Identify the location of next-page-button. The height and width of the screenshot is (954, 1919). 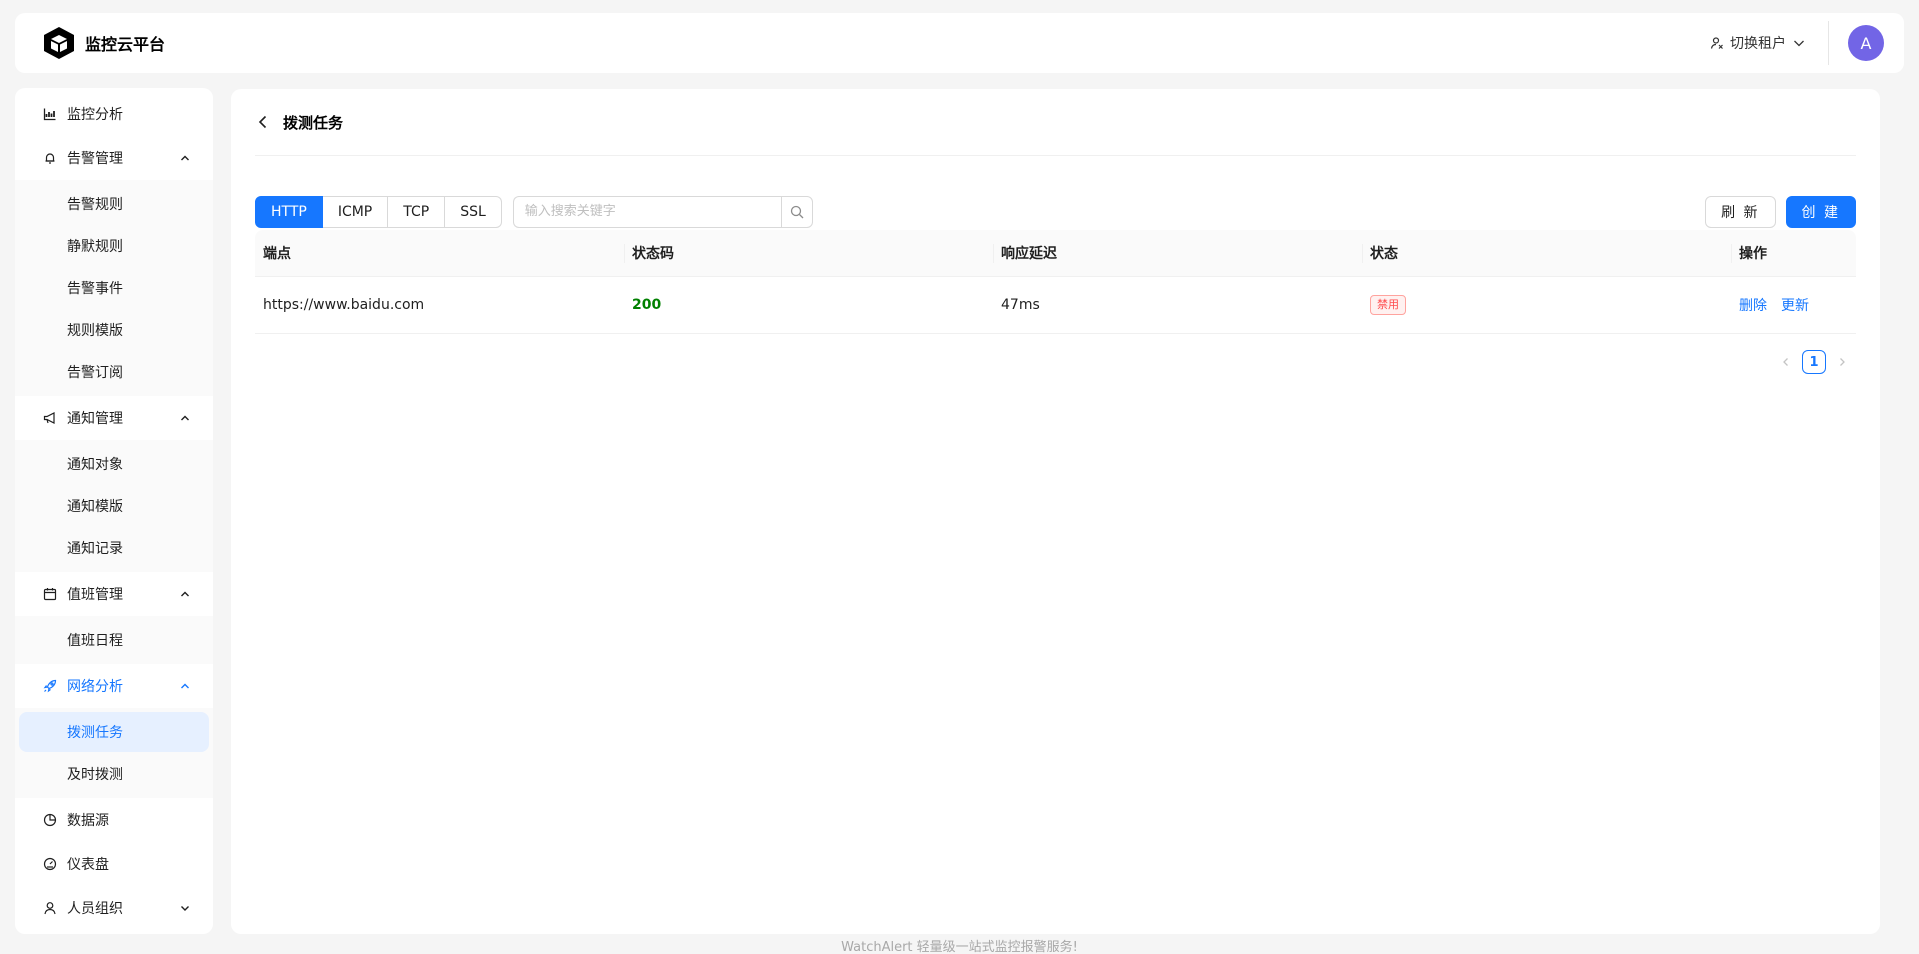
(1842, 362).